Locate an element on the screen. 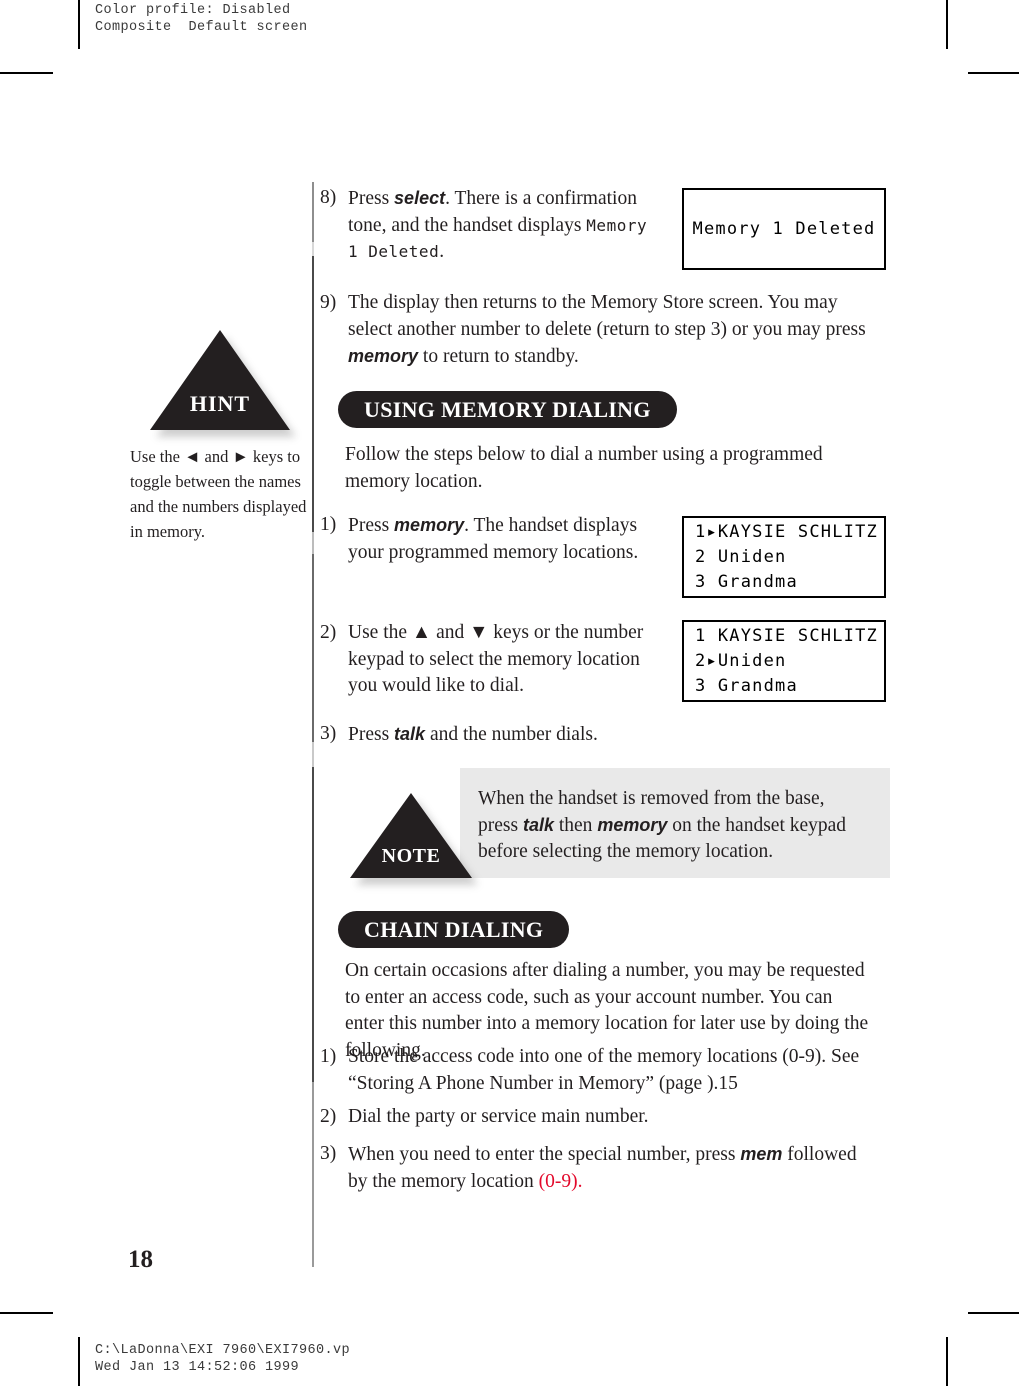  hint-callout-triangle: HINT is located at coordinates (223, 383).